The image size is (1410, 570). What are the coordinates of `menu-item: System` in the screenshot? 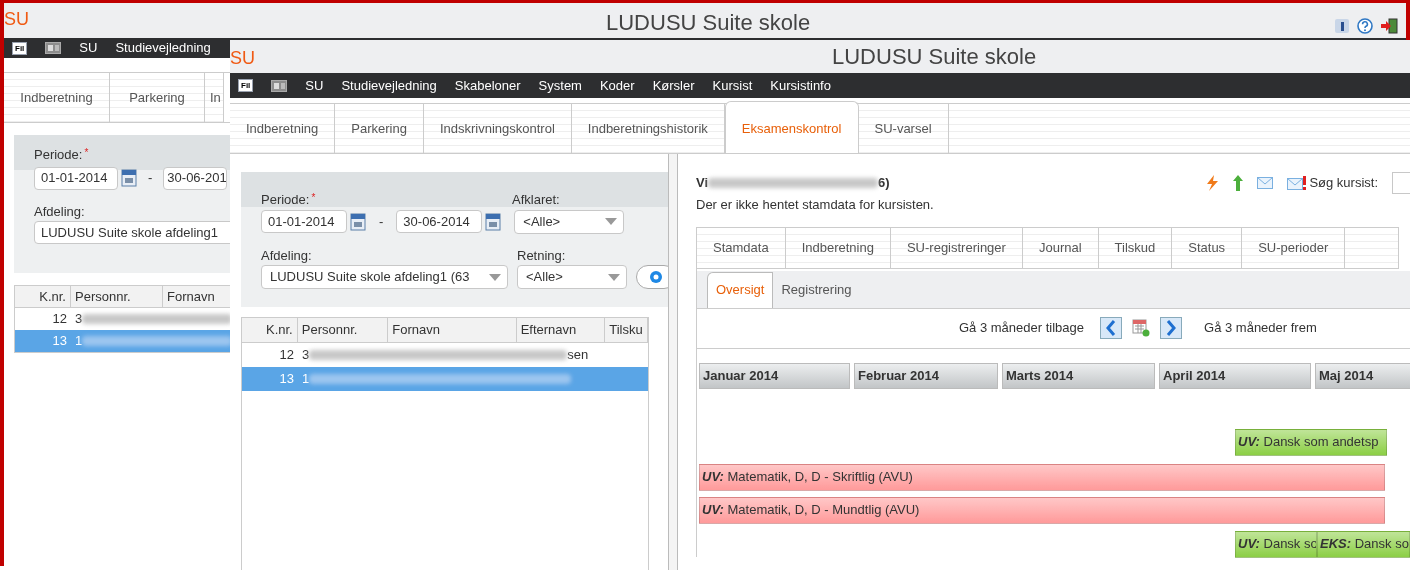 It's located at (560, 85).